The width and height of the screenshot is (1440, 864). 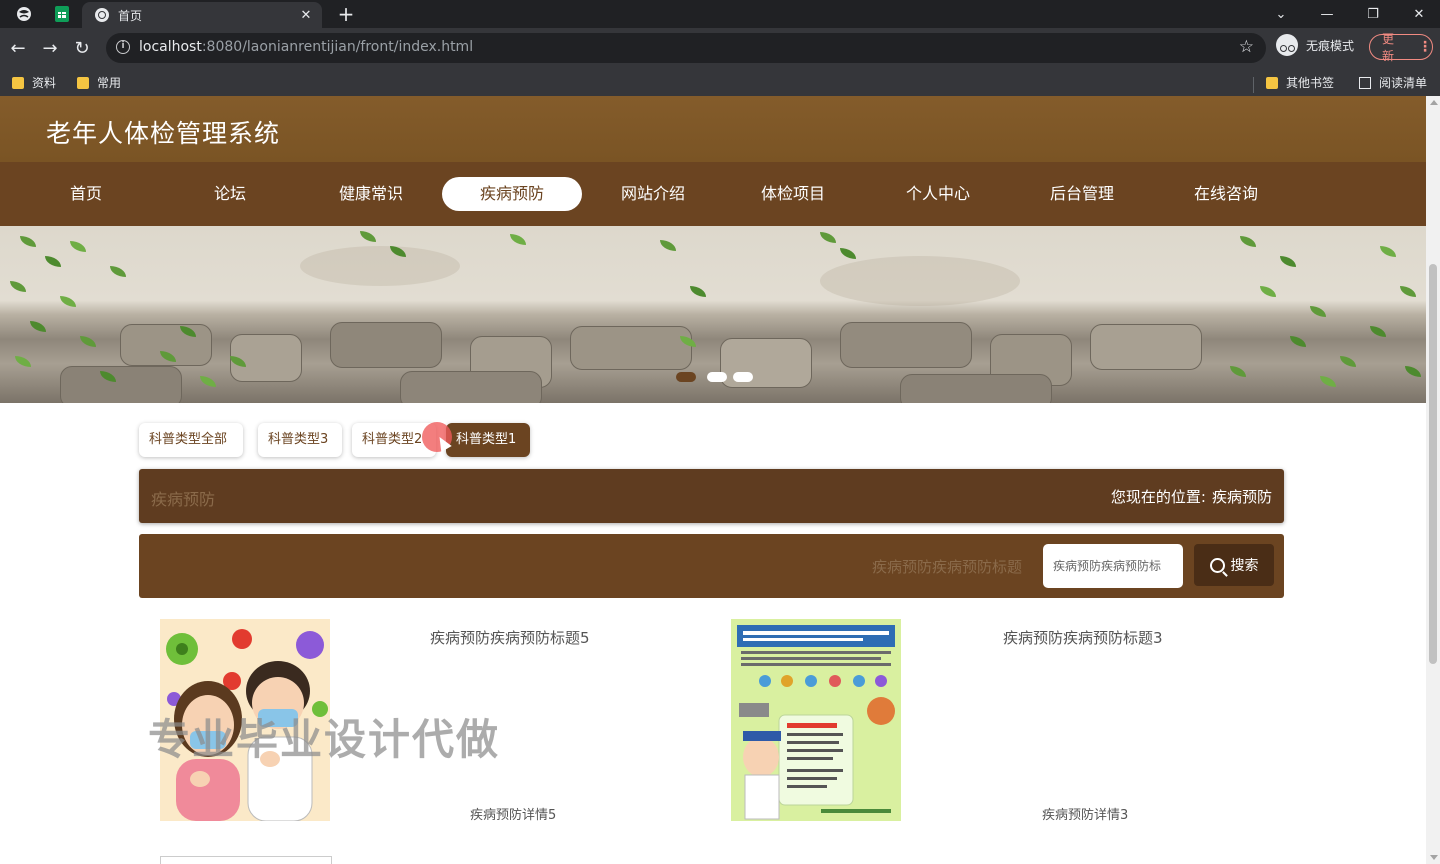 What do you see at coordinates (1393, 82) in the screenshot?
I see `reading-list: 阅读清单` at bounding box center [1393, 82].